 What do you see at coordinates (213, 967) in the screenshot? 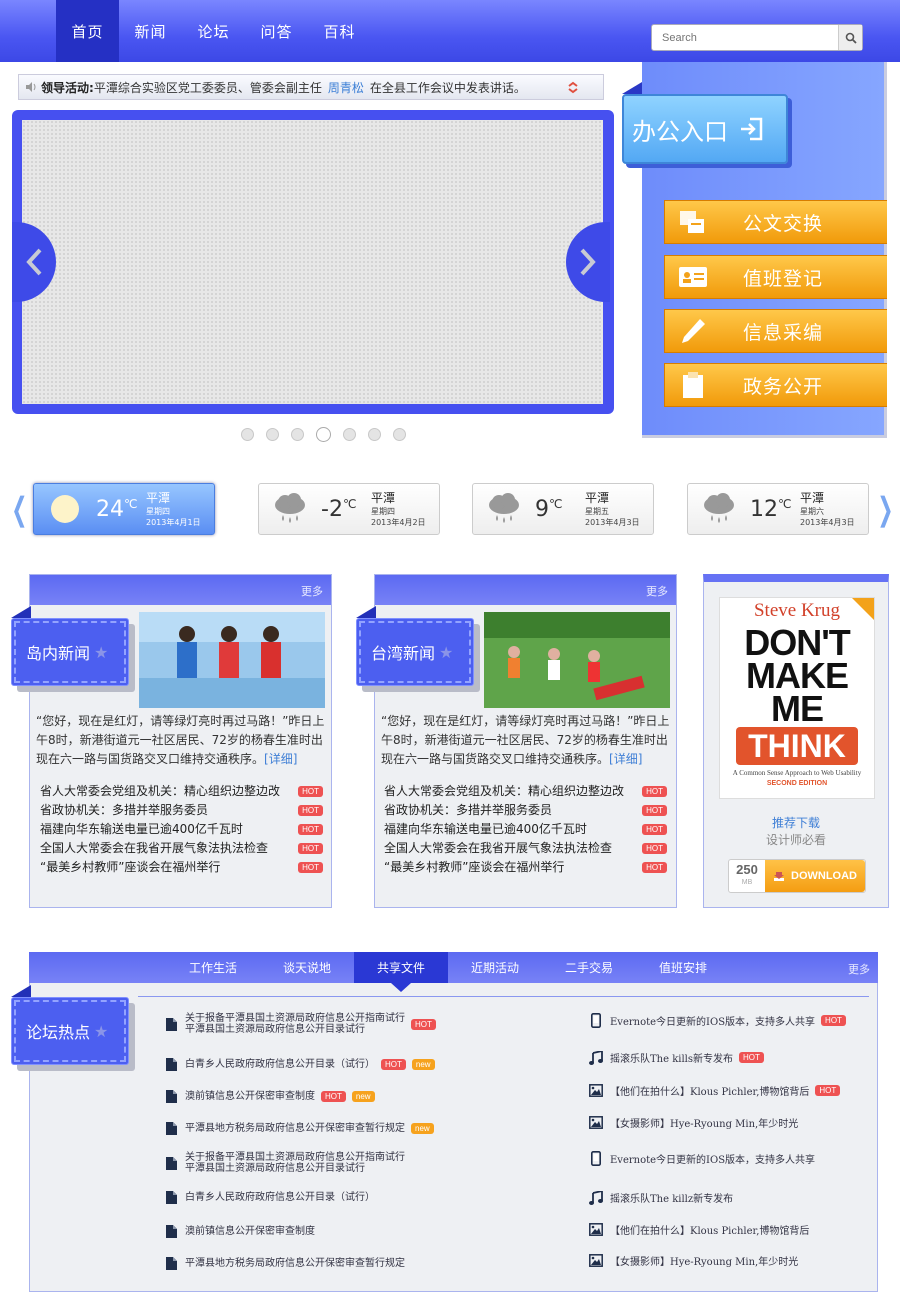
I see `tab-work-life: 工作生活` at bounding box center [213, 967].